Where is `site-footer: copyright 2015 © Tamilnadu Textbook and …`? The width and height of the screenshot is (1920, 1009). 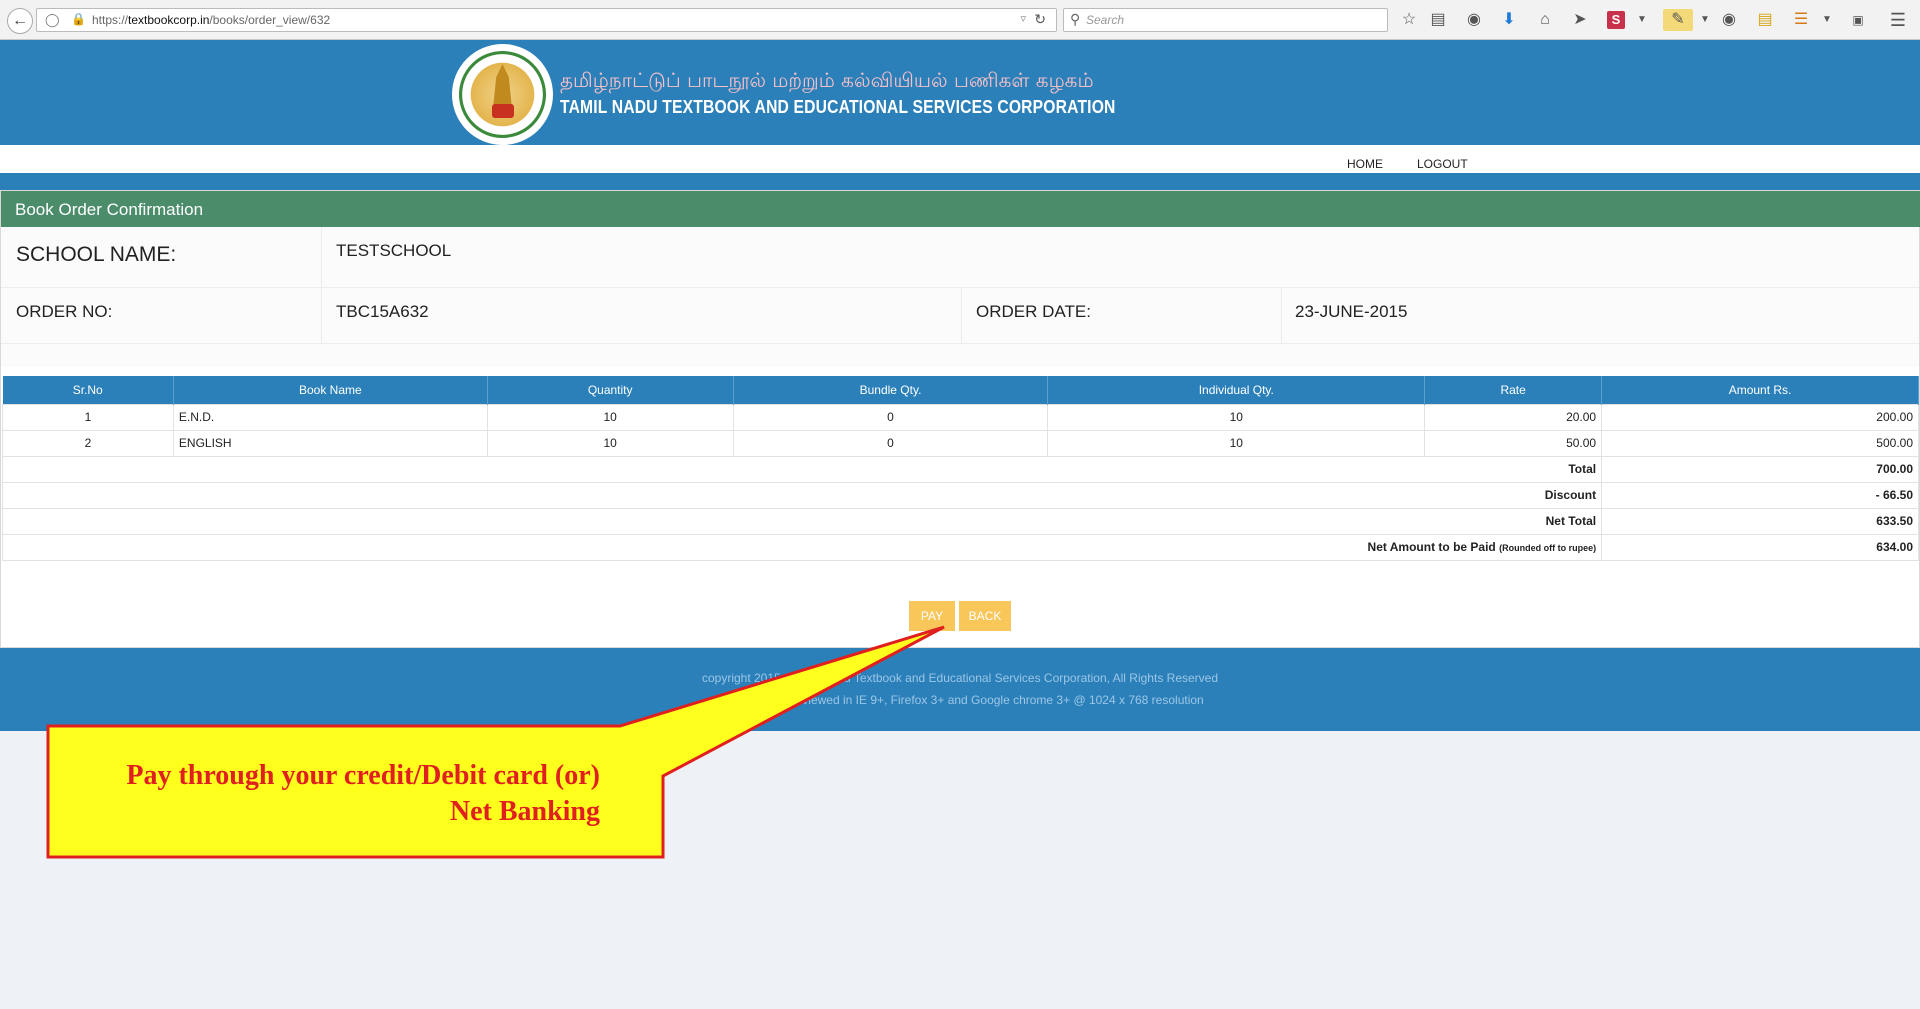 site-footer: copyright 2015 © Tamilnadu Textbook and … is located at coordinates (960, 689).